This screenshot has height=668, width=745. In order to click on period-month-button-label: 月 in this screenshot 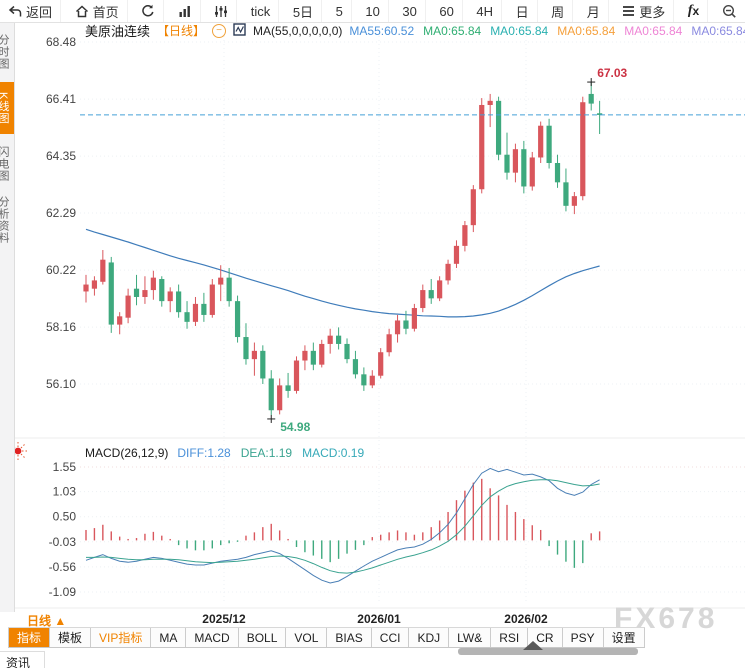, I will do `click(593, 12)`.